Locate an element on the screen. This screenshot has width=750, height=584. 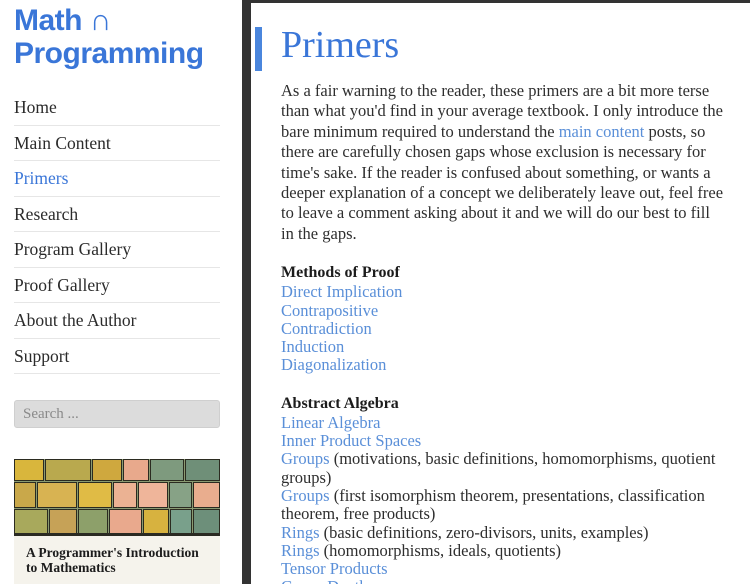
primer-link: Tensor Products is located at coordinates (334, 568).